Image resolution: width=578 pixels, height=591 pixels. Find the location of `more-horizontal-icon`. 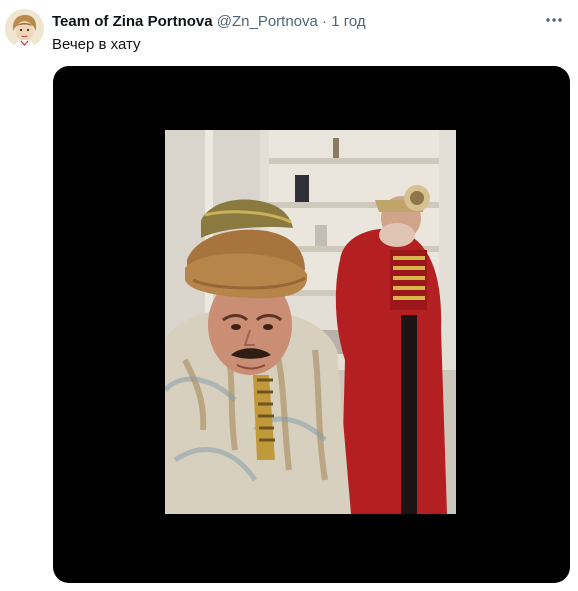

more-horizontal-icon is located at coordinates (554, 20).